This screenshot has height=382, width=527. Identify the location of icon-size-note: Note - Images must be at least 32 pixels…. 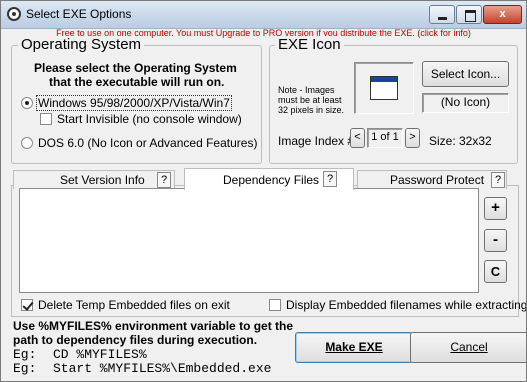
(311, 100).